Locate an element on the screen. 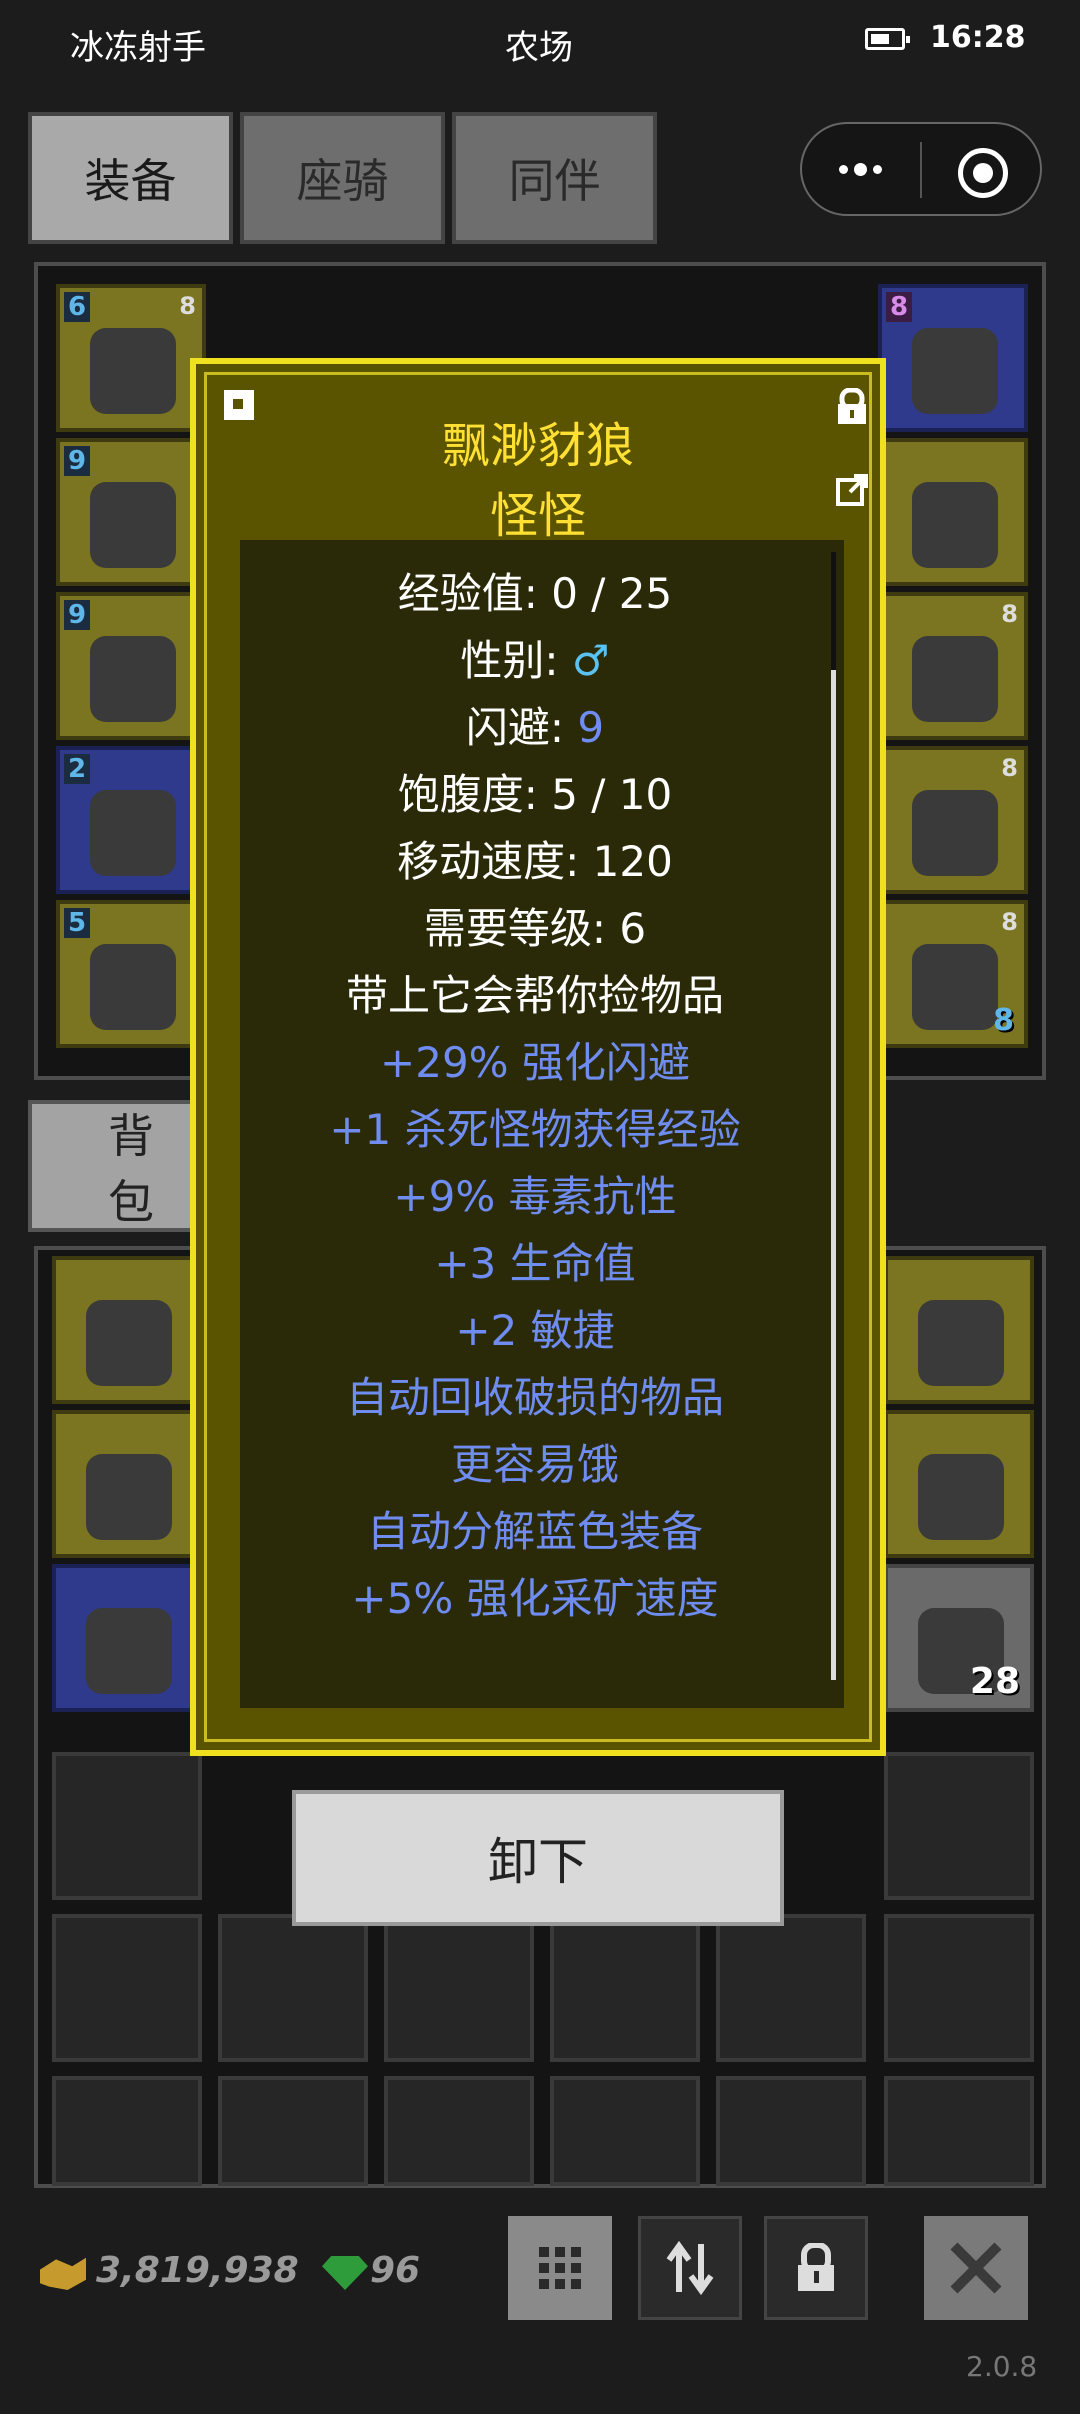  equip-slot-pet: 8 8 is located at coordinates (953, 974).